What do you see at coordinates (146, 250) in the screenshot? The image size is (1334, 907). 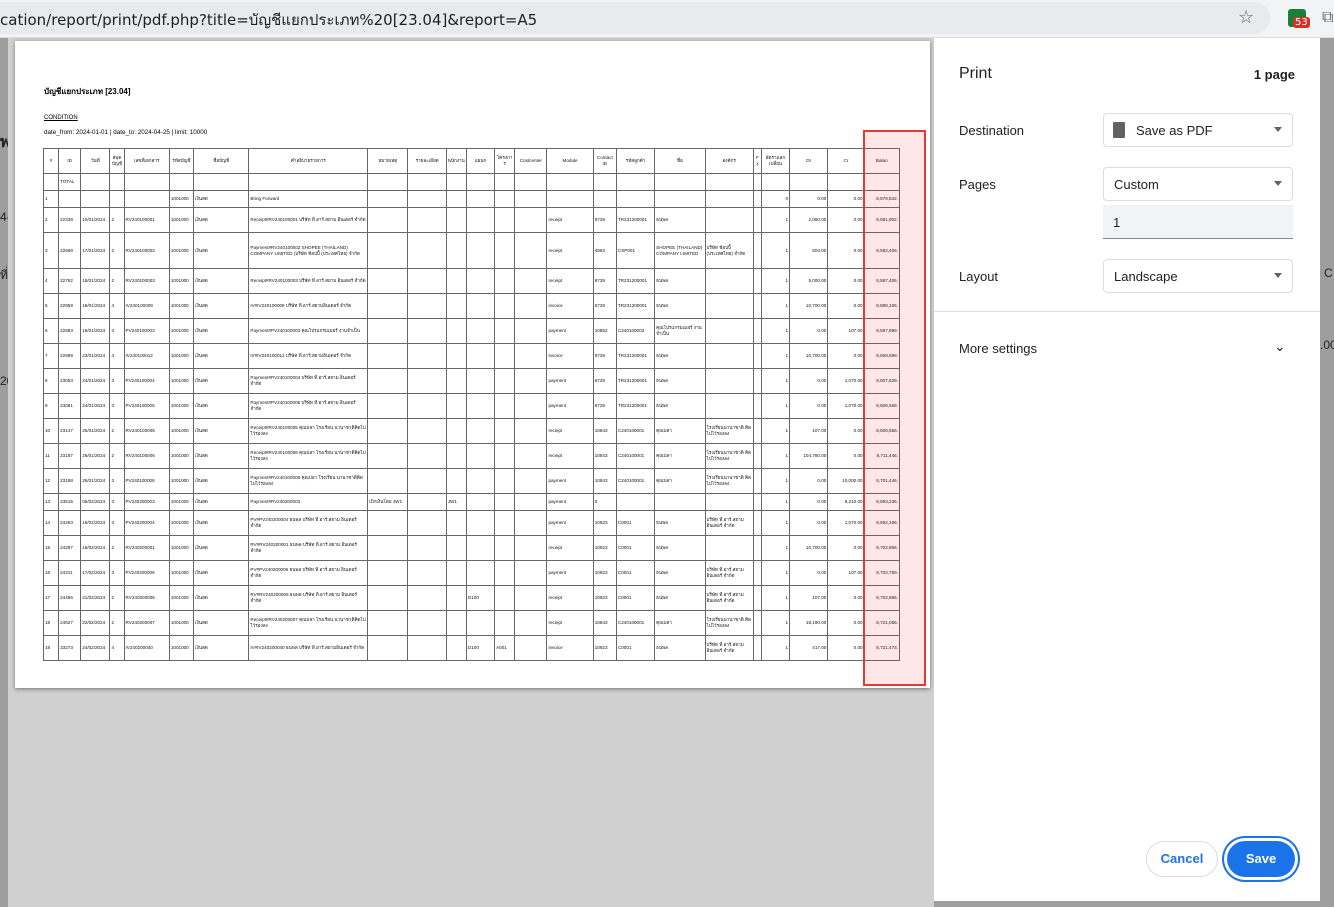 I see `table-cell: RV240100002` at bounding box center [146, 250].